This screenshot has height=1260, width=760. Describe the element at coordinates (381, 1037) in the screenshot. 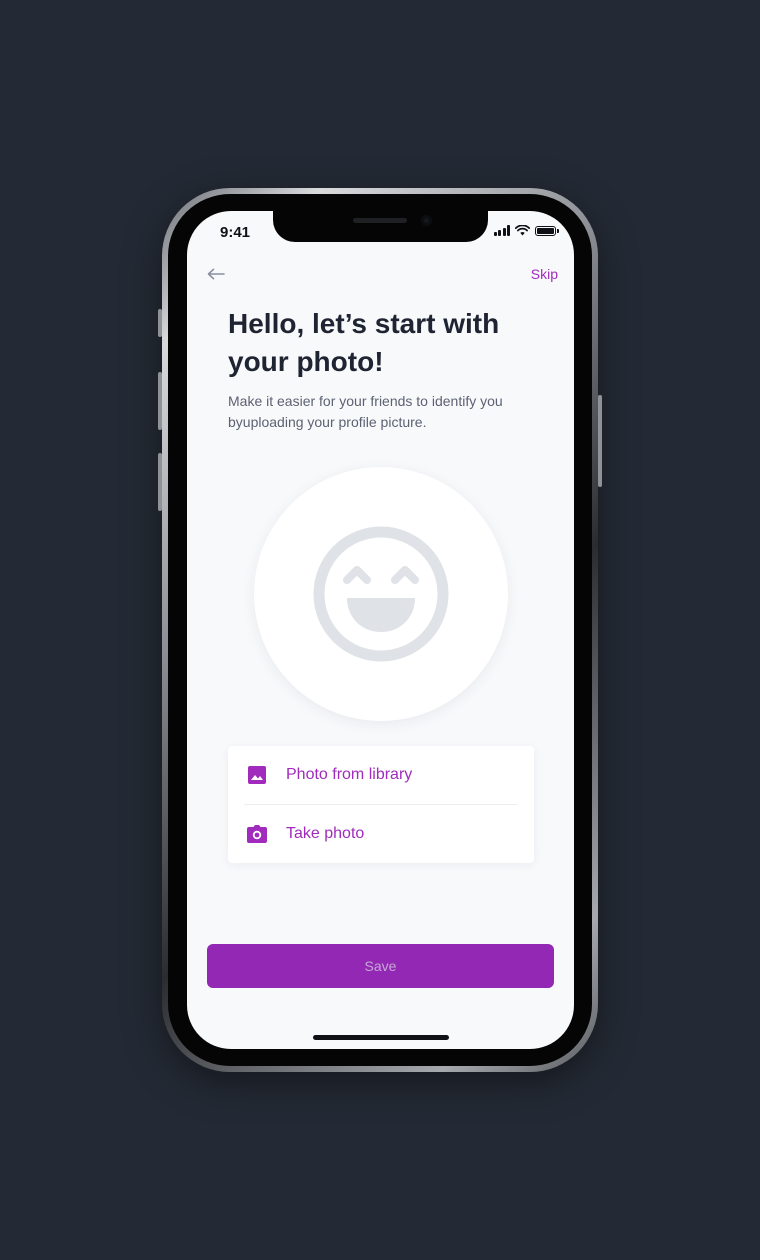

I see `home-indicator` at that location.